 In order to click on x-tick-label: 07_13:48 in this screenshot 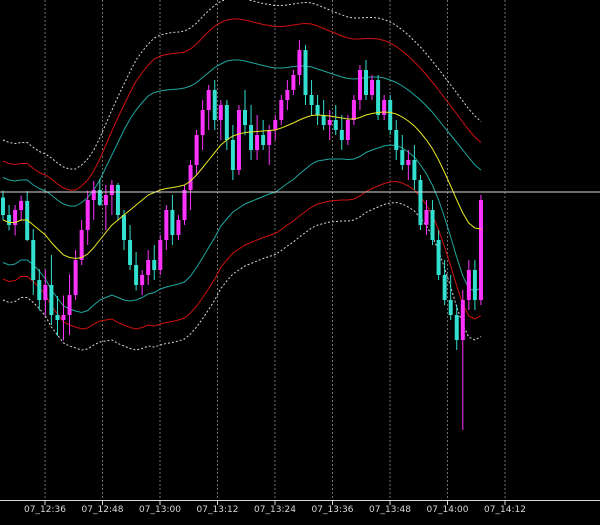, I will do `click(390, 510)`.